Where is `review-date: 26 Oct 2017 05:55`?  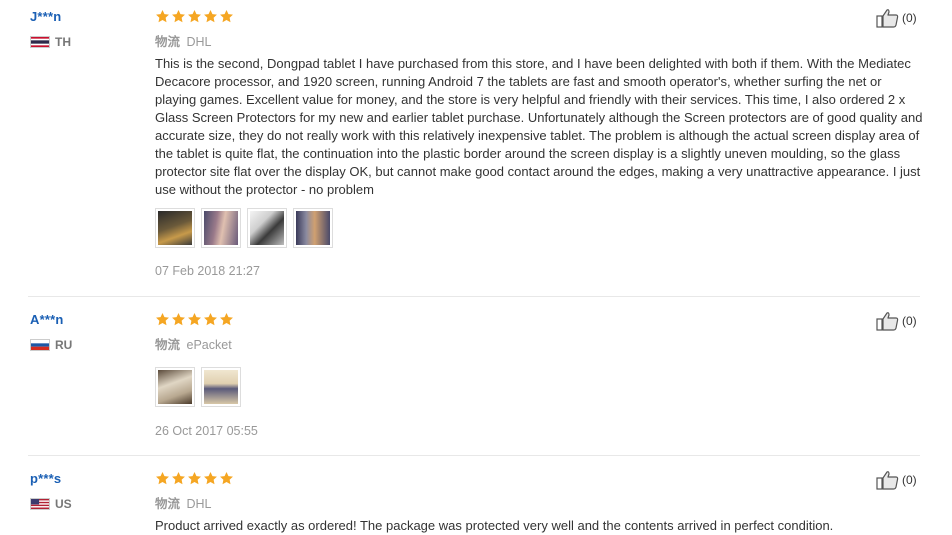
review-date: 26 Oct 2017 05:55 is located at coordinates (206, 431).